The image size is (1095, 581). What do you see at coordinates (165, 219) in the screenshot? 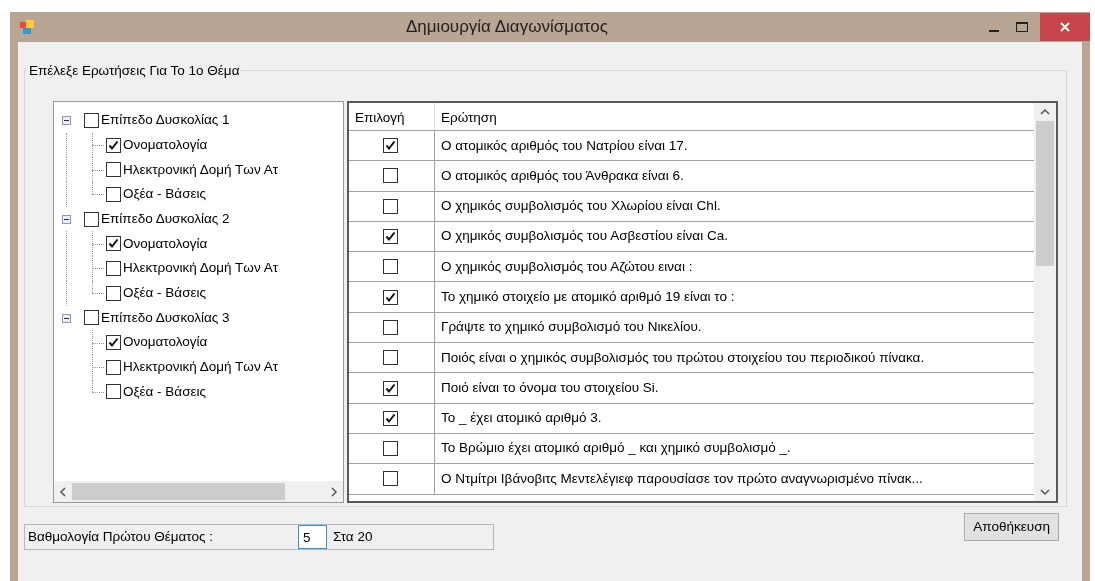
I see `tree-item: Επίπεδο Δυσκολίας 2` at bounding box center [165, 219].